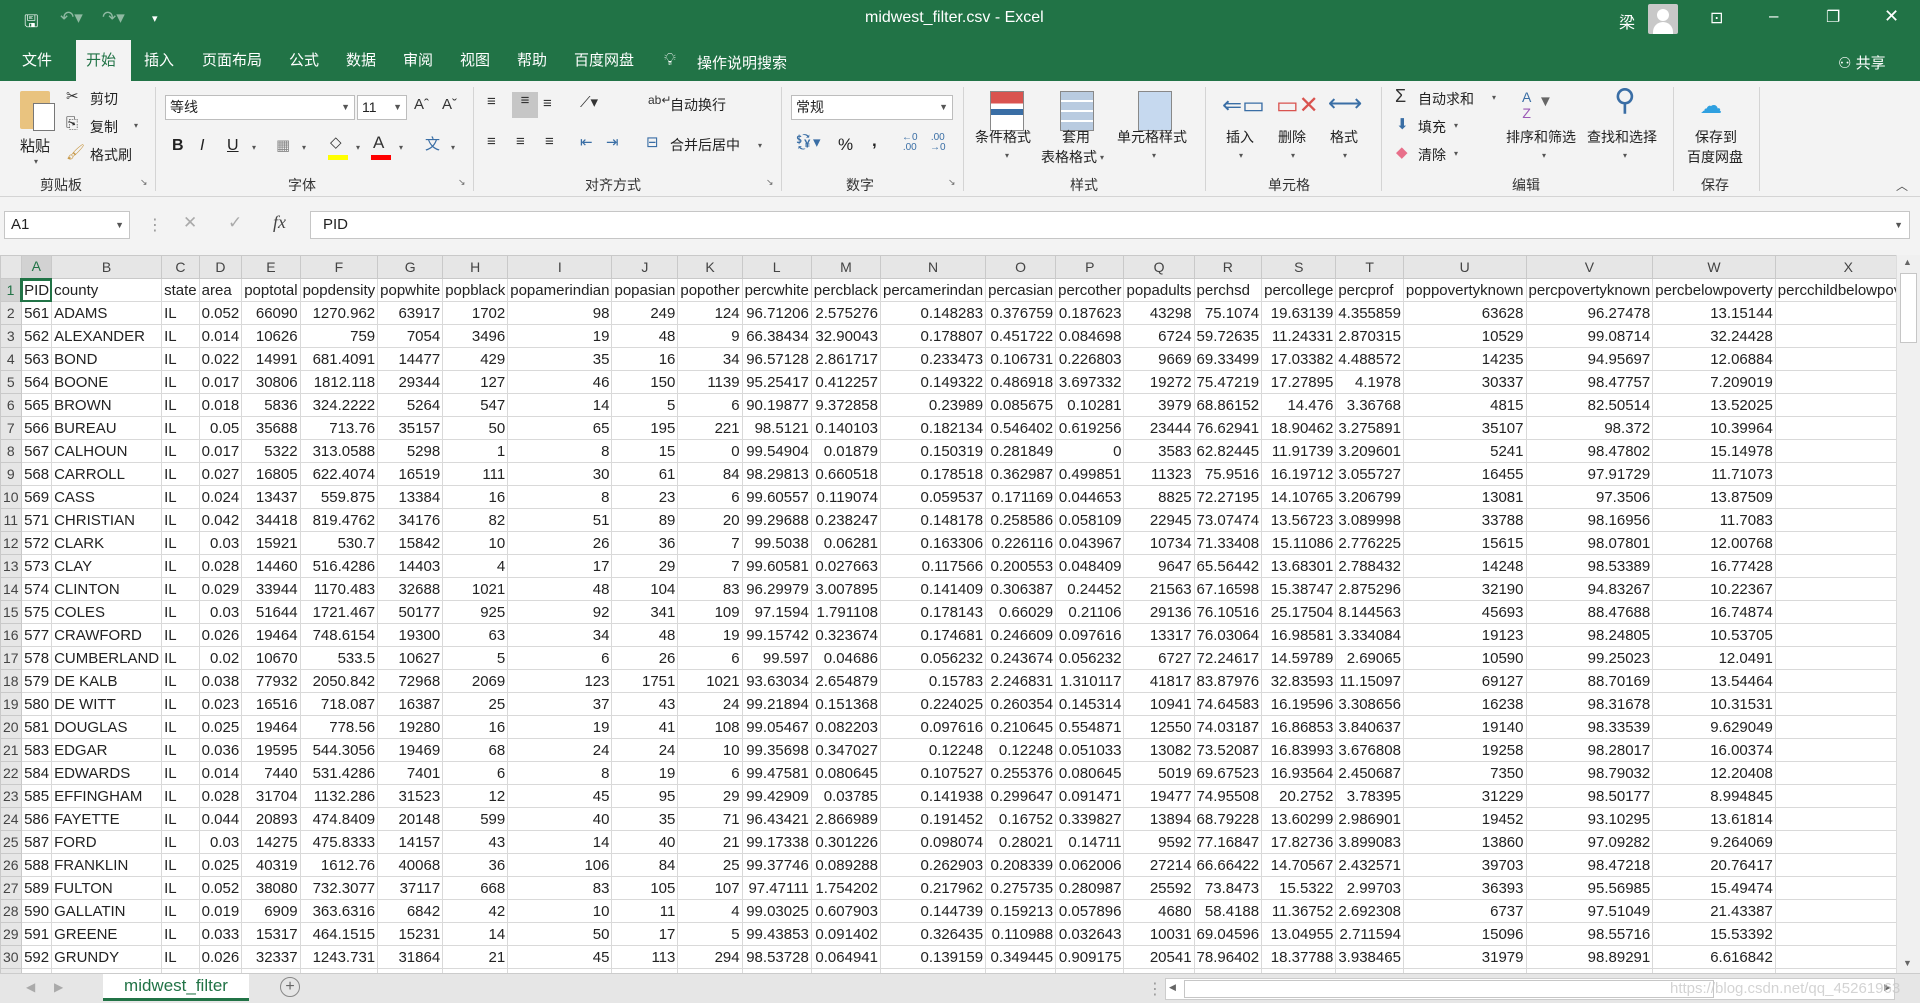 The image size is (1920, 1003). Describe the element at coordinates (1369, 727) in the screenshot. I see `cell-T20: 3.840637` at that location.